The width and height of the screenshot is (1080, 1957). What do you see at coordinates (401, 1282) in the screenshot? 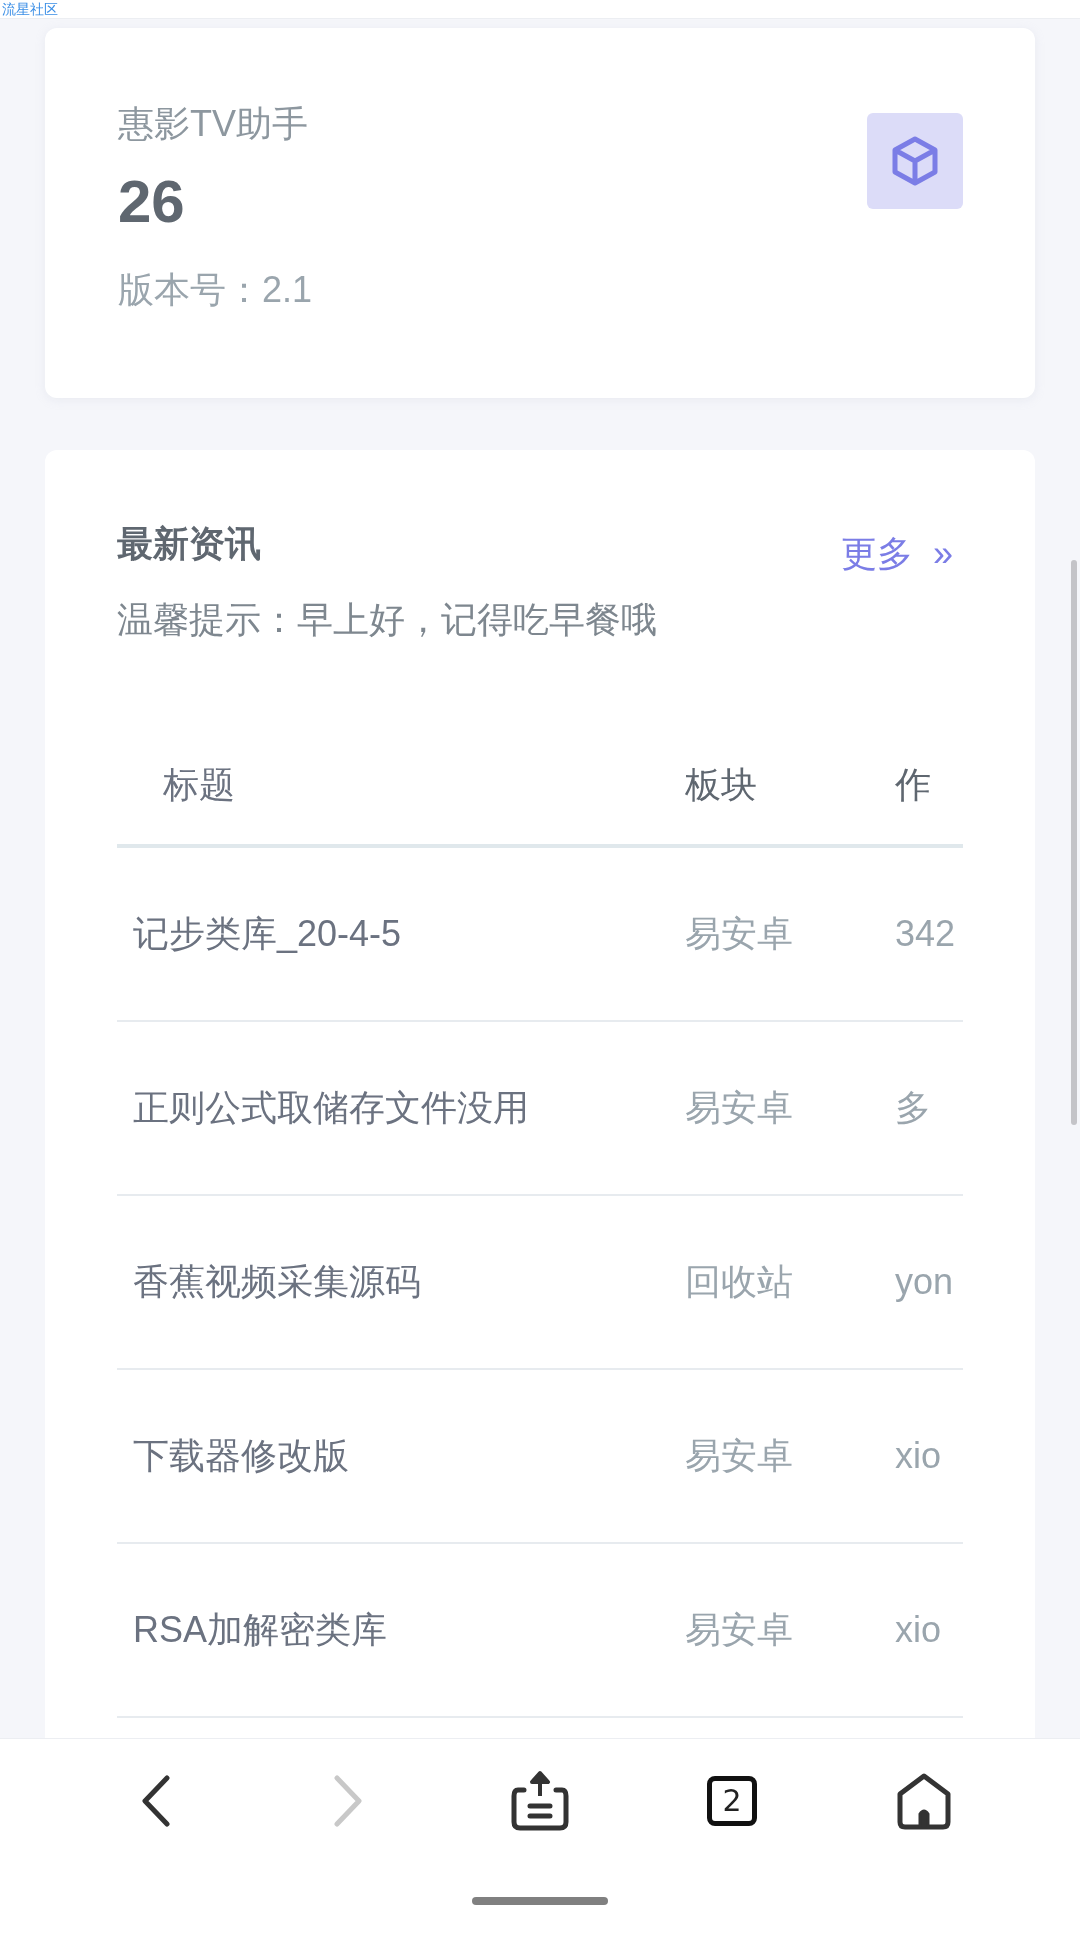
I see `post-title: 香蕉视频采集源码` at bounding box center [401, 1282].